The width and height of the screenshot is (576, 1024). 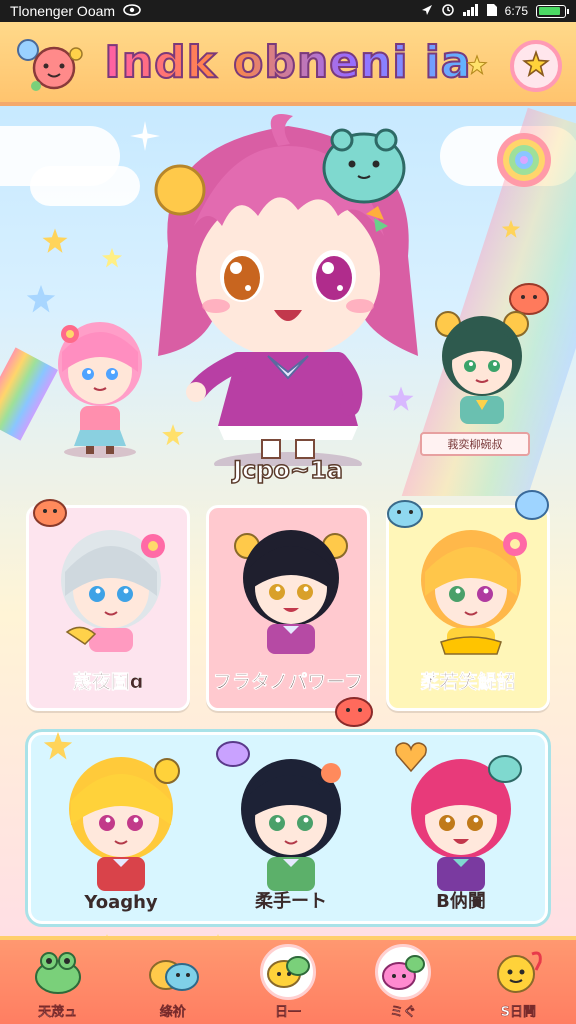 What do you see at coordinates (288, 11) in the screenshot?
I see `status-bar: Tlonenger Ooam 6:75` at bounding box center [288, 11].